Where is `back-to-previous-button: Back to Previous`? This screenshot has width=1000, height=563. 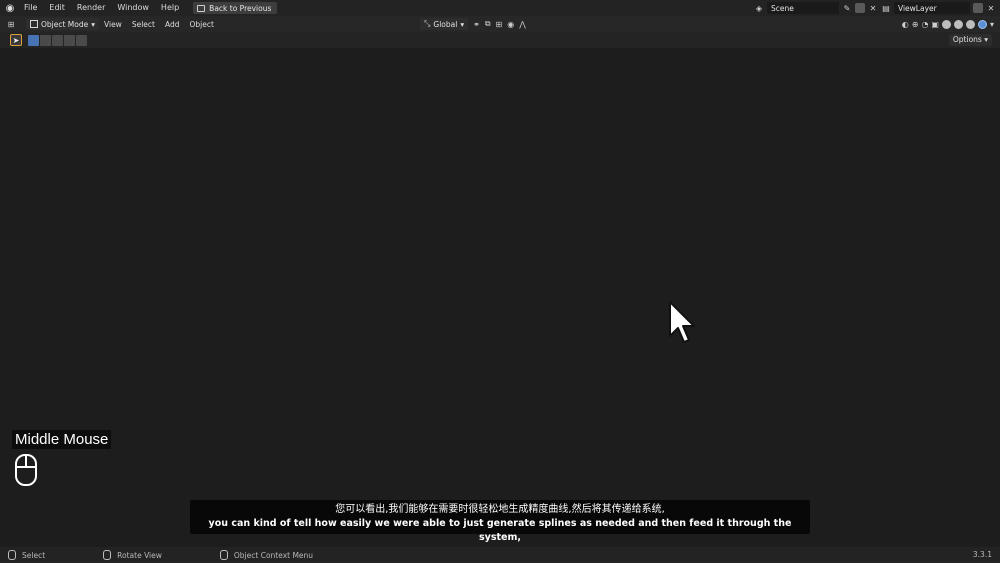
back-to-previous-button: Back to Previous is located at coordinates (235, 8).